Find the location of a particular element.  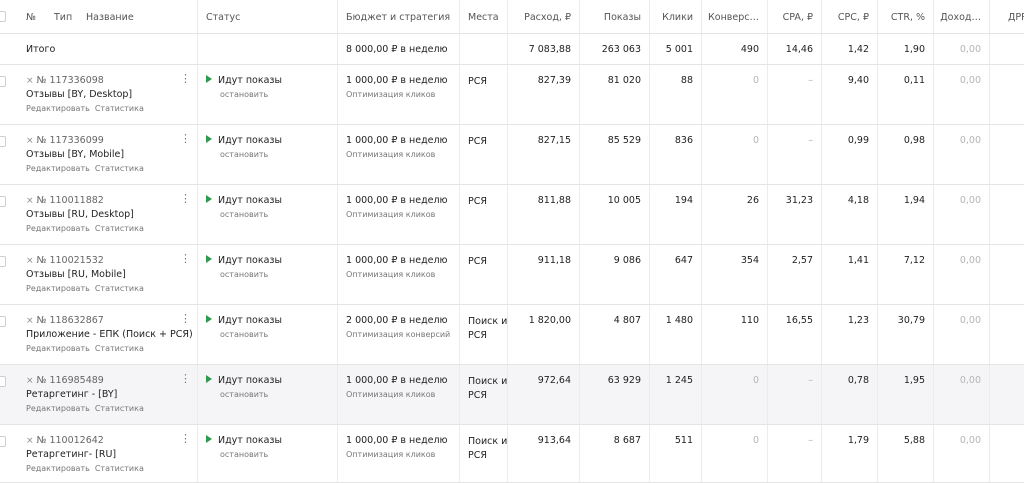

metric-ctr: 0,11 is located at coordinates (914, 80).